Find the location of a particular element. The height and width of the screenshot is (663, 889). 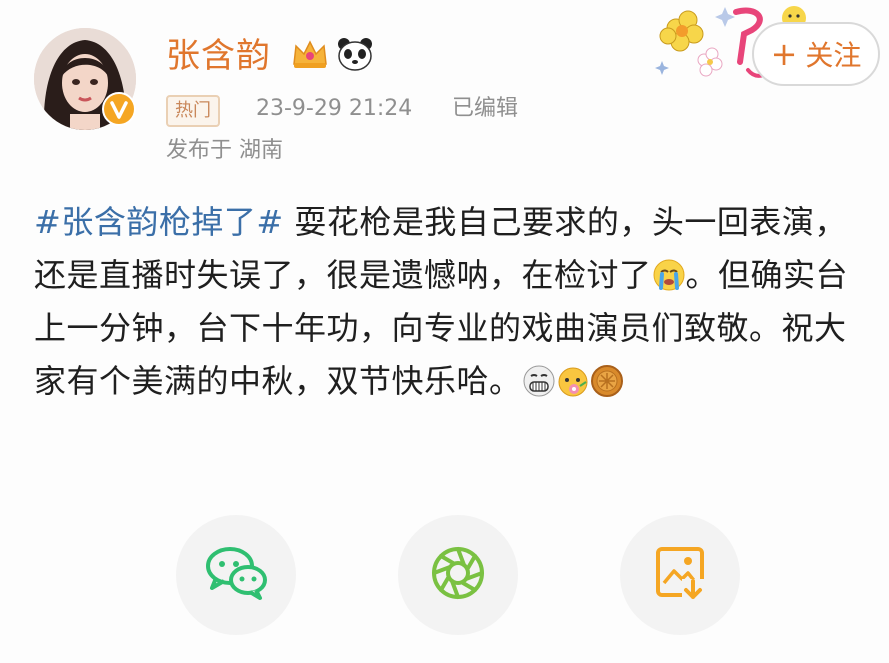

hashtag-link: #张含韵枪掉了# is located at coordinates (159, 222).